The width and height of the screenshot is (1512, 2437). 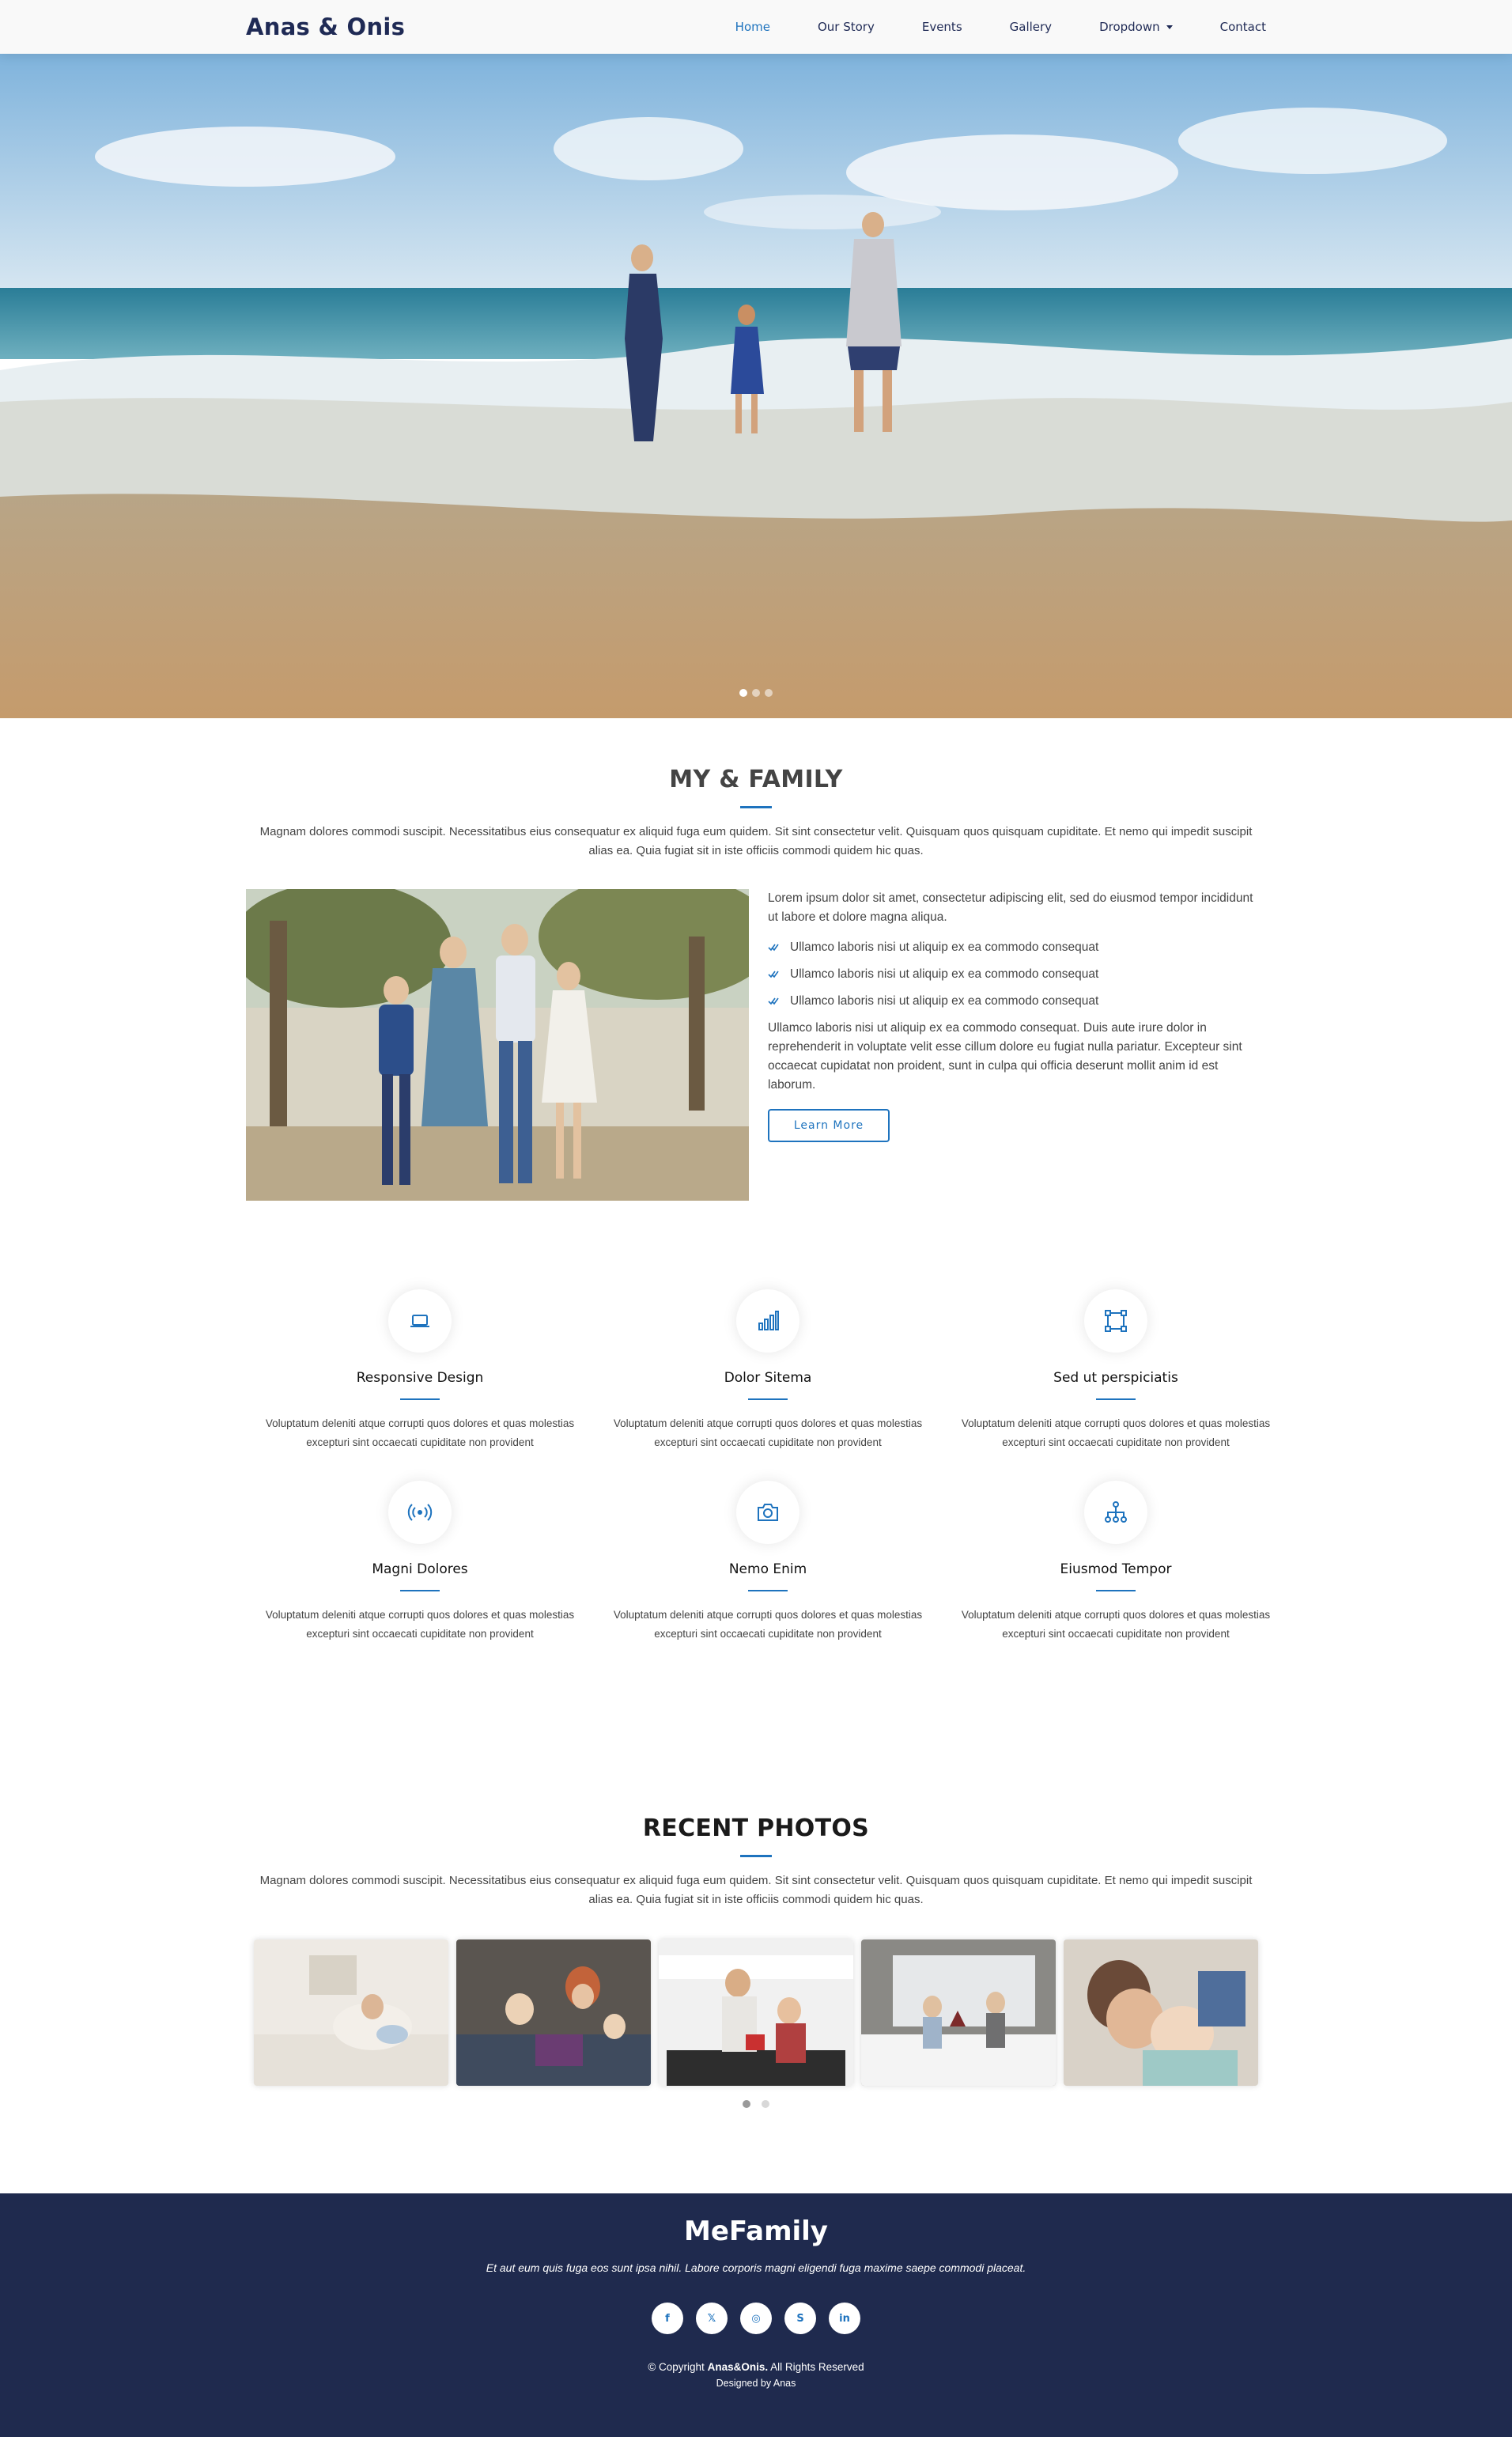 What do you see at coordinates (1129, 27) in the screenshot?
I see `nav-label: Dropdown` at bounding box center [1129, 27].